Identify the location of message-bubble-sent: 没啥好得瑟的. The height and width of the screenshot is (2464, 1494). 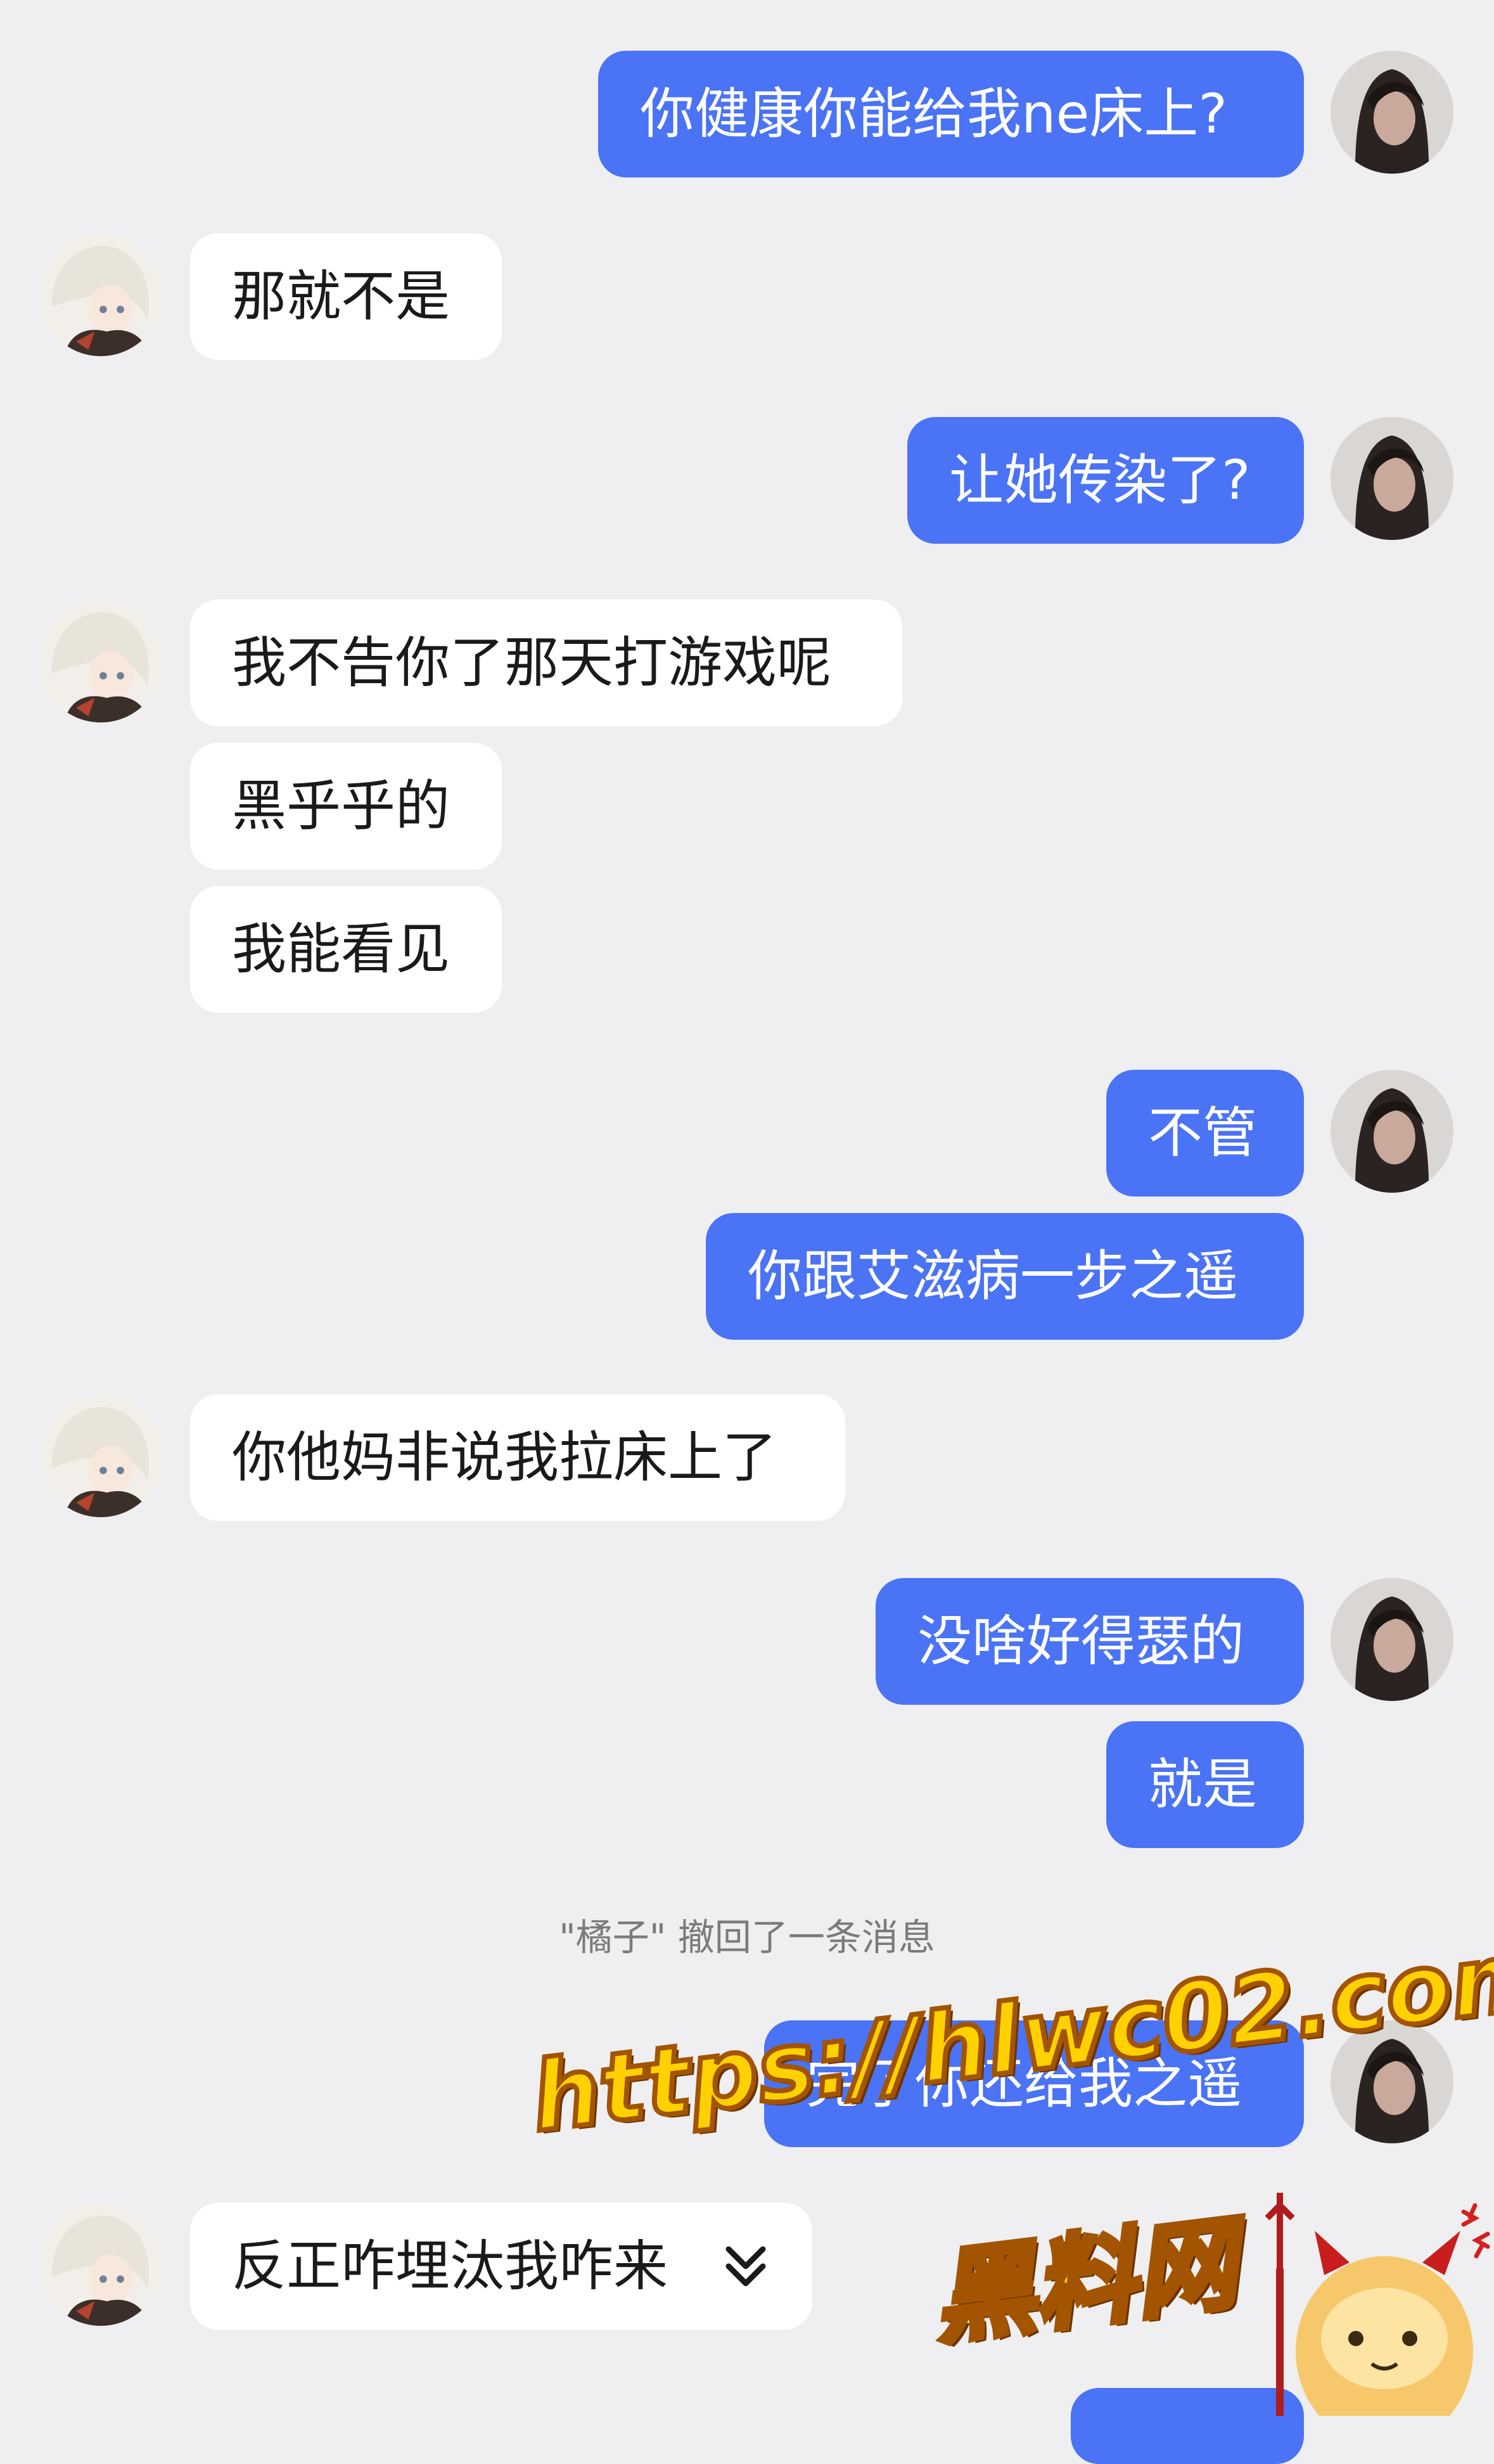
(1090, 1641).